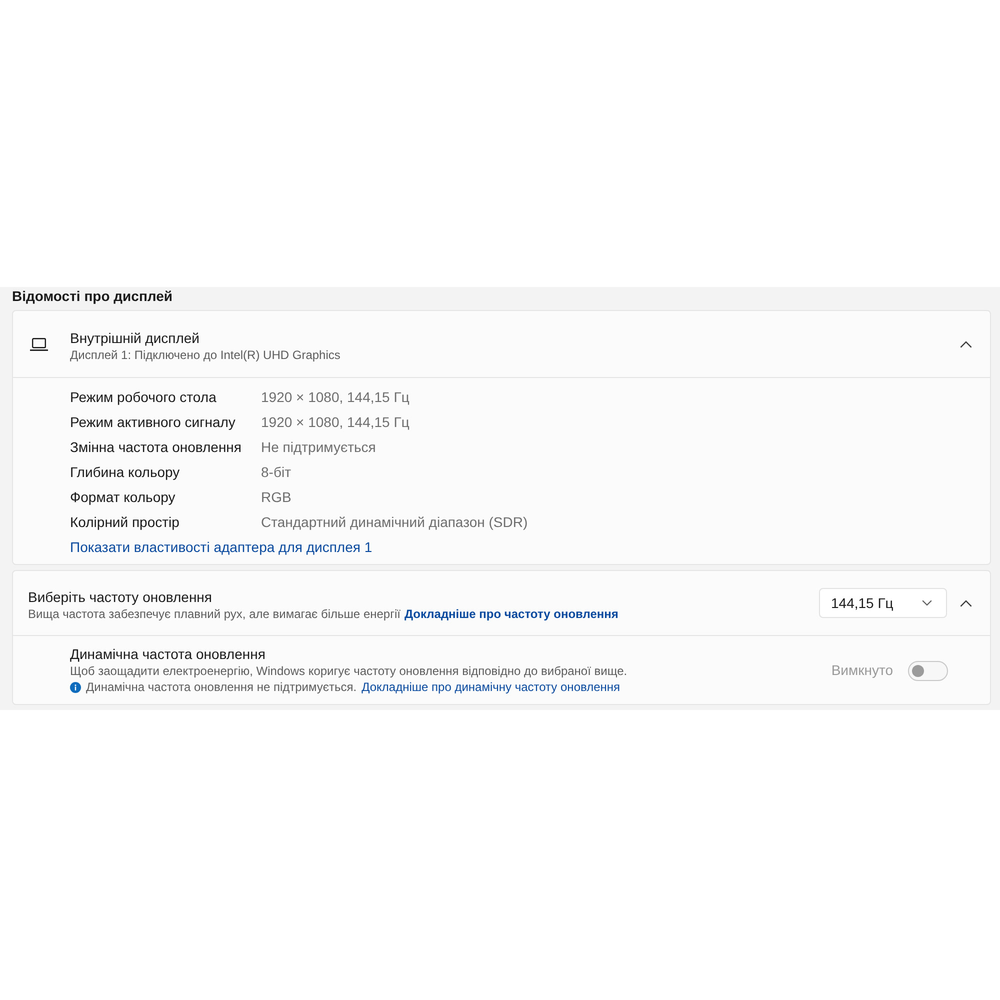  I want to click on property-value: 8-біт, so click(276, 472).